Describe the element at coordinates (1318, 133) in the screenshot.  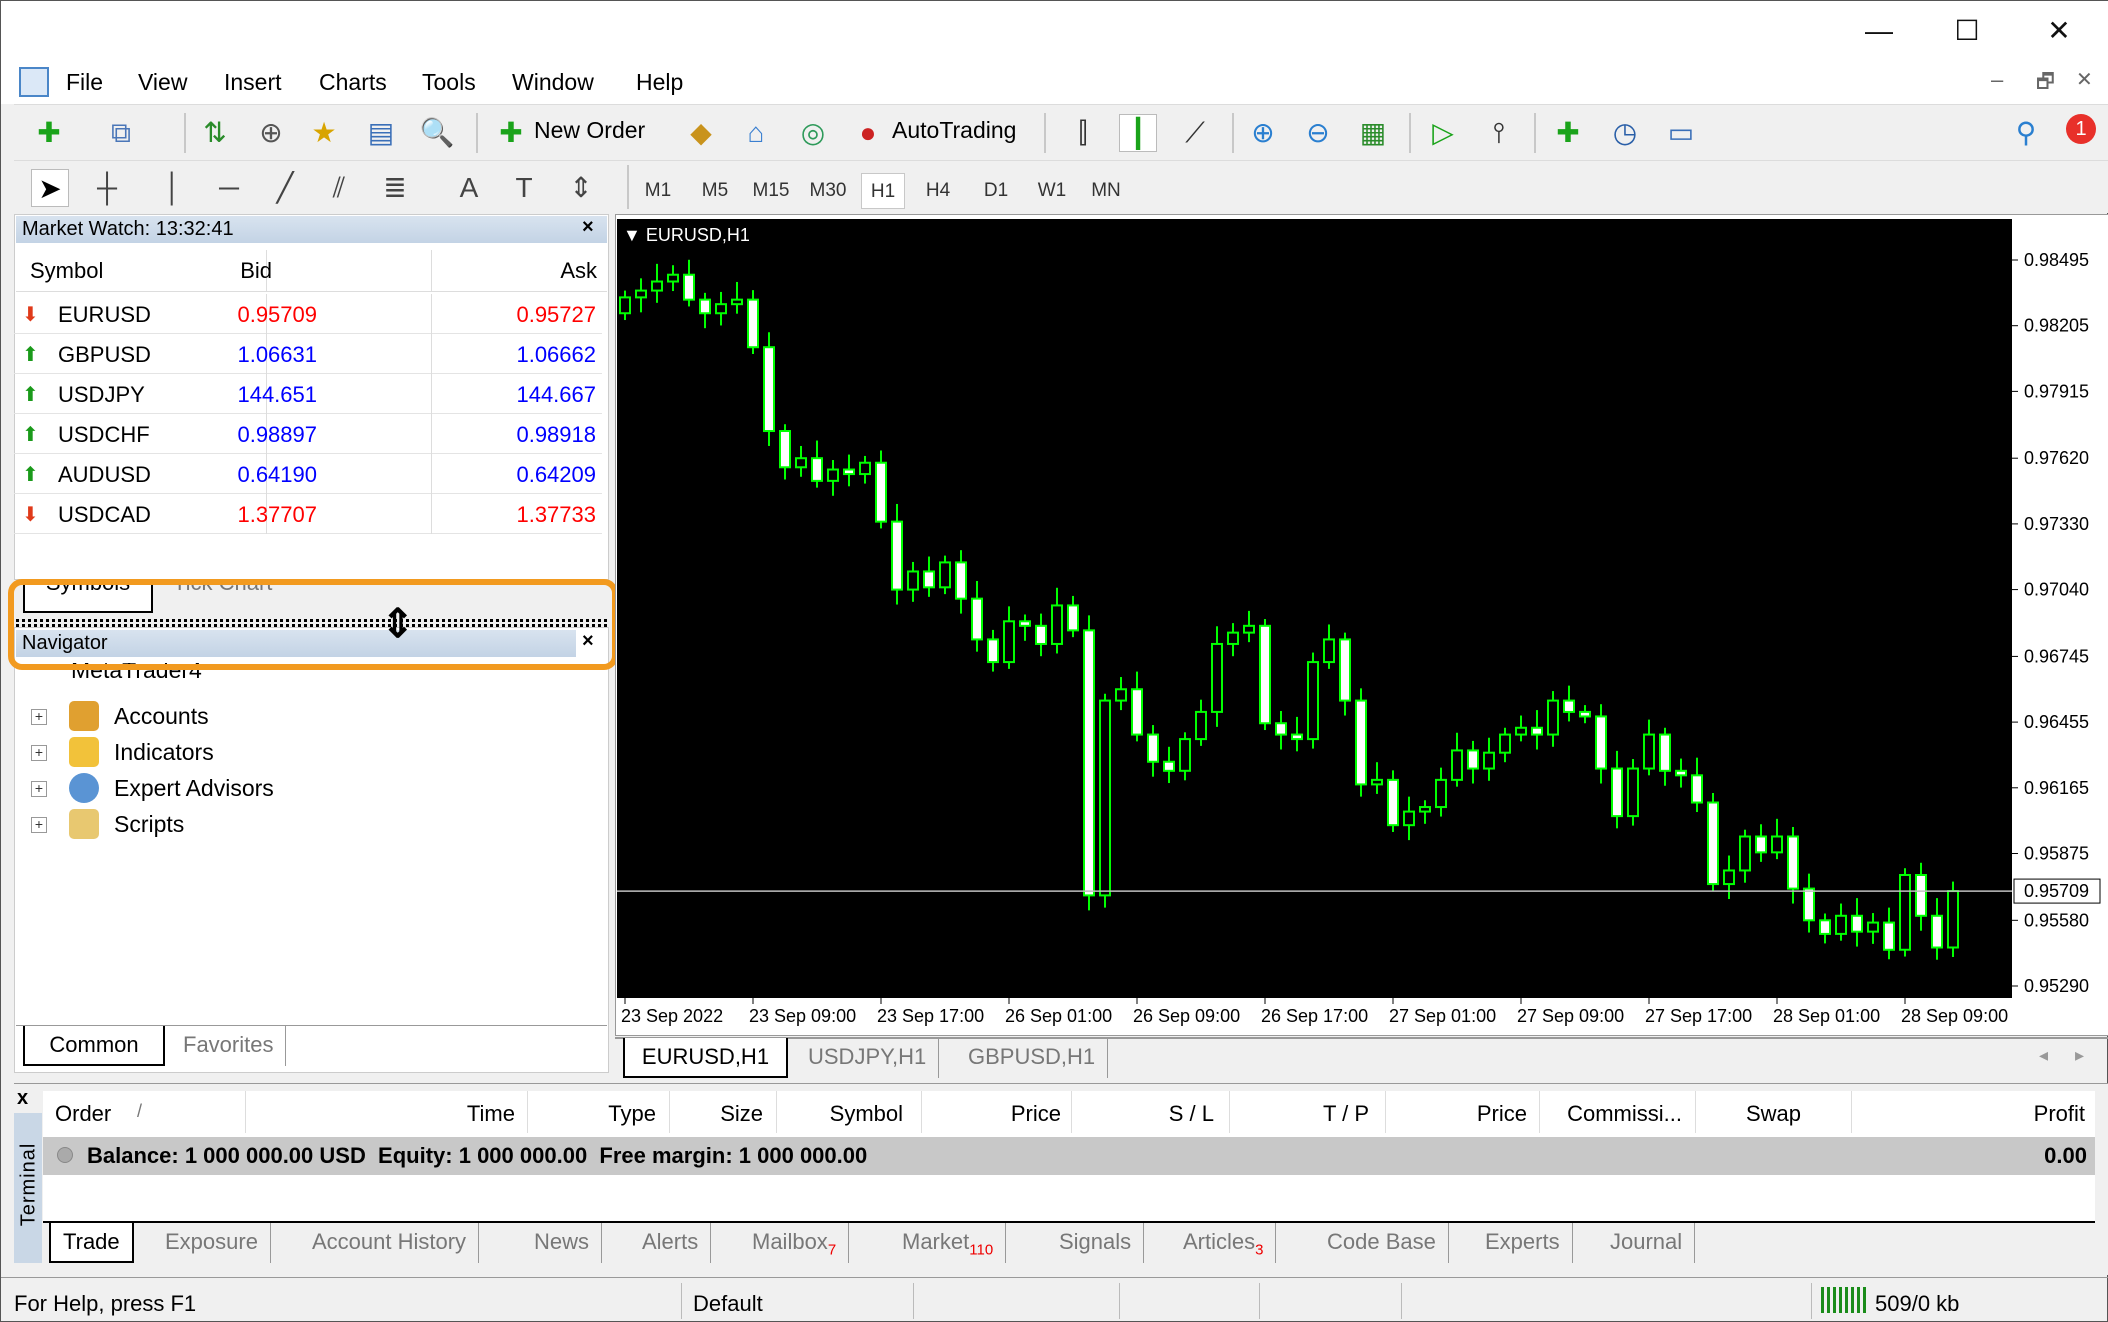
I see `zoom-out-icon: ⊖` at that location.